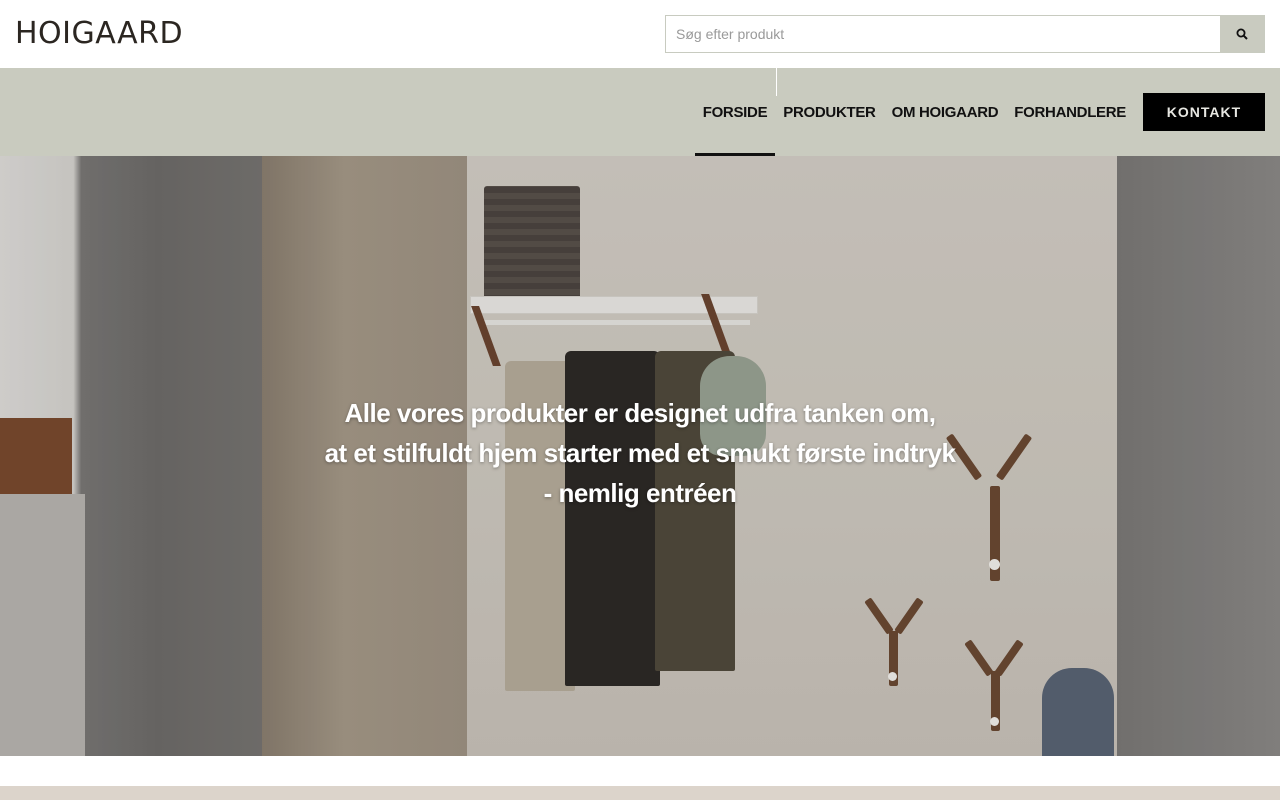 This screenshot has width=1280, height=800. I want to click on search-bar, so click(965, 34).